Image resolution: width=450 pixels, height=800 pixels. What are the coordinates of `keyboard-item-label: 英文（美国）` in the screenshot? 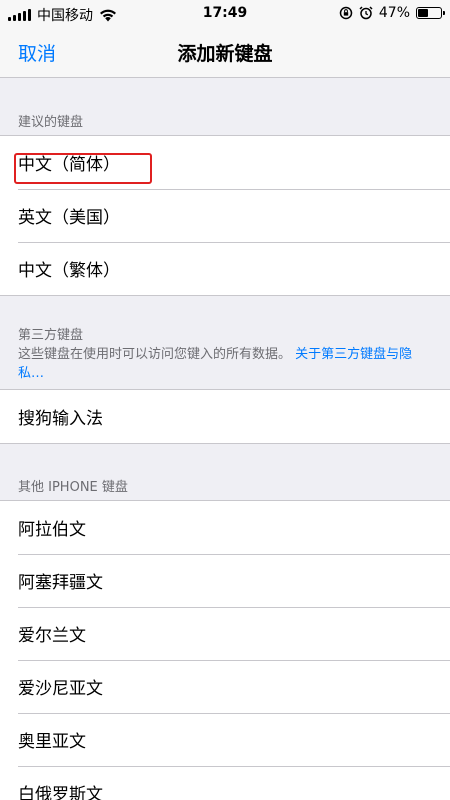 It's located at (69, 218).